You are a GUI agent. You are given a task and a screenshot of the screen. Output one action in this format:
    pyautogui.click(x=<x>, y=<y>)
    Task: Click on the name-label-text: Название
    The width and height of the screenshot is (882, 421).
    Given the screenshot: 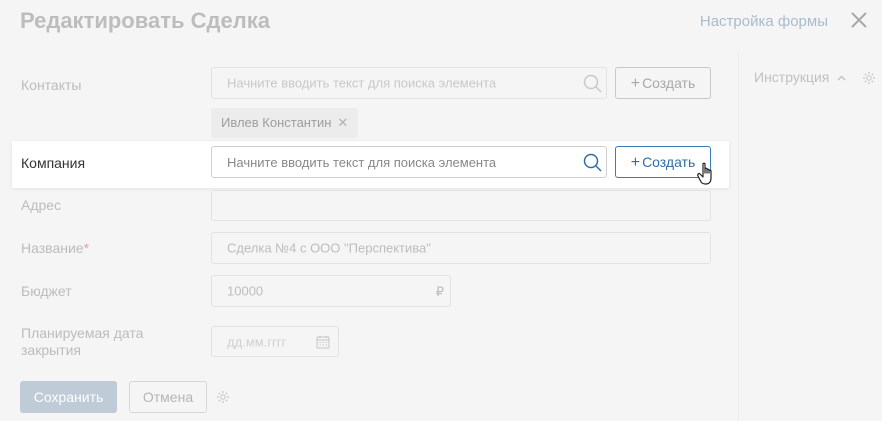 What is the action you would take?
    pyautogui.click(x=52, y=248)
    